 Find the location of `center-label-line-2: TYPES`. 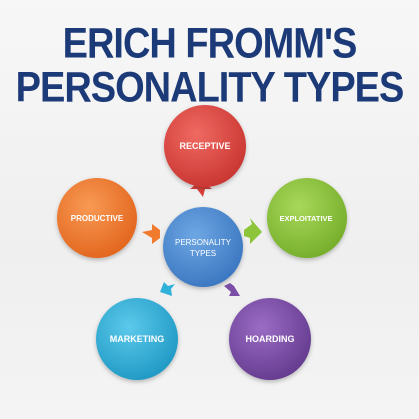

center-label-line-2: TYPES is located at coordinates (203, 253).